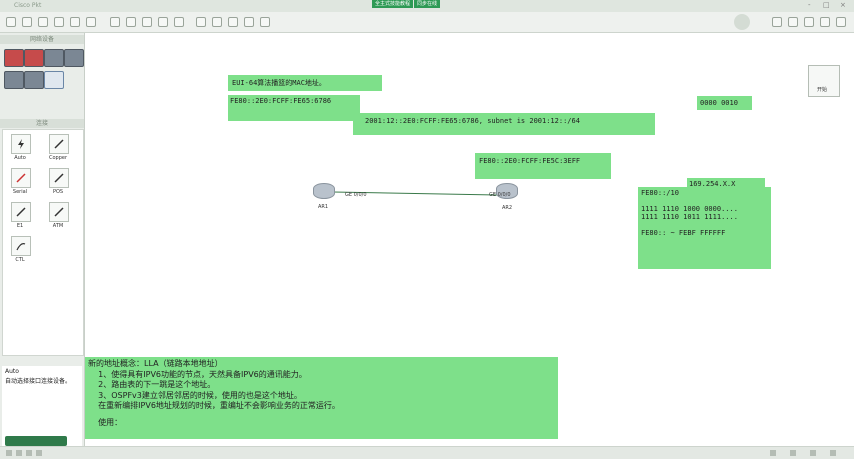  What do you see at coordinates (265, 22) in the screenshot?
I see `settings-icon` at bounding box center [265, 22].